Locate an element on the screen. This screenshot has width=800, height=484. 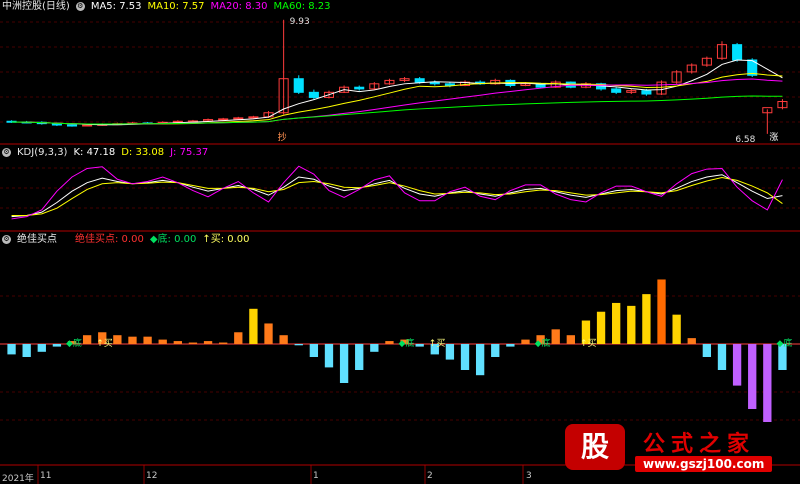
settings-icon: ⚙ is located at coordinates (80, 6).